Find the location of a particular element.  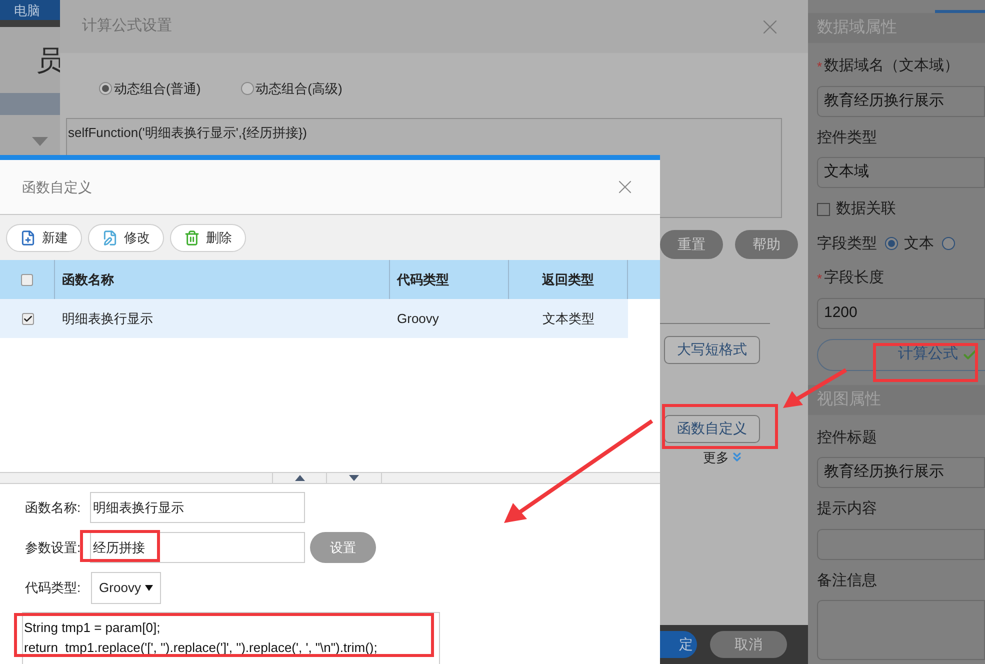

table-cell-text: 明细表换行显示 is located at coordinates (107, 319).